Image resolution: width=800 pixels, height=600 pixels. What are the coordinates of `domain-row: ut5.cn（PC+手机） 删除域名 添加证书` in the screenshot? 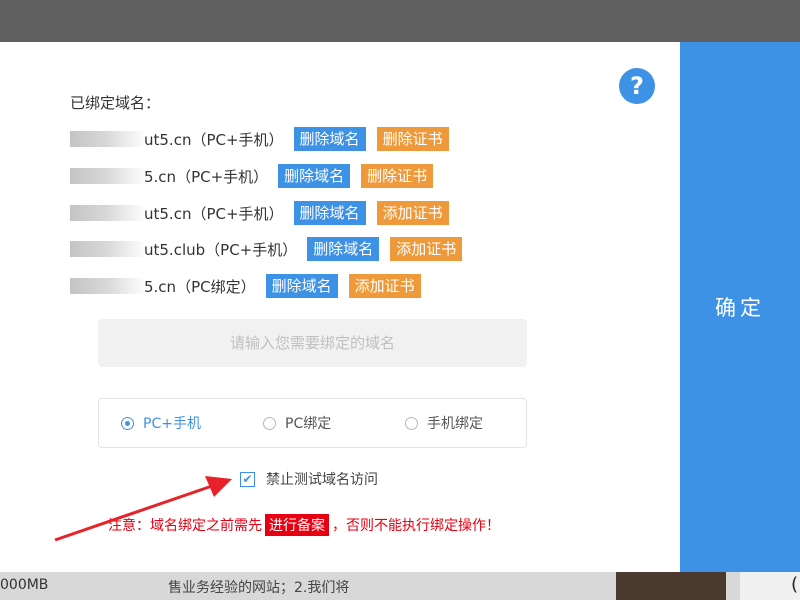 It's located at (265, 213).